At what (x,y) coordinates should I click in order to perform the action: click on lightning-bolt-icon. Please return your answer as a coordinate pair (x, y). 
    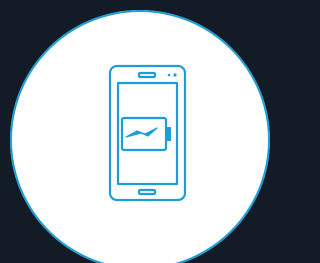
    Looking at the image, I should click on (141, 132).